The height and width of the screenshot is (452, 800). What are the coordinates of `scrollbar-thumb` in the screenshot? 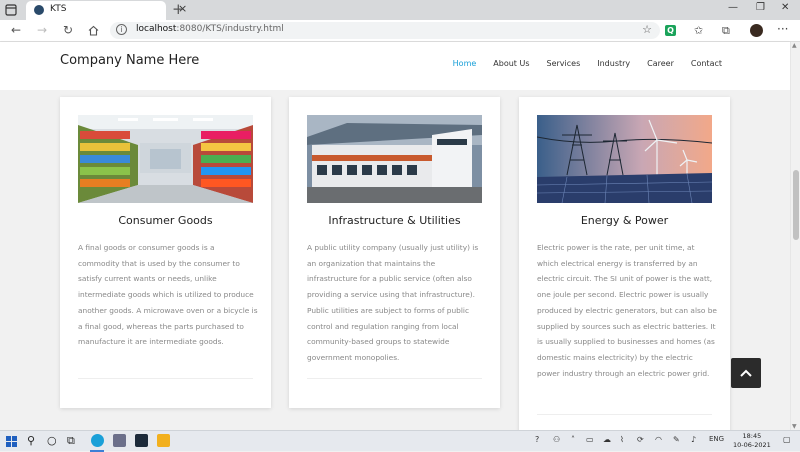 It's located at (796, 205).